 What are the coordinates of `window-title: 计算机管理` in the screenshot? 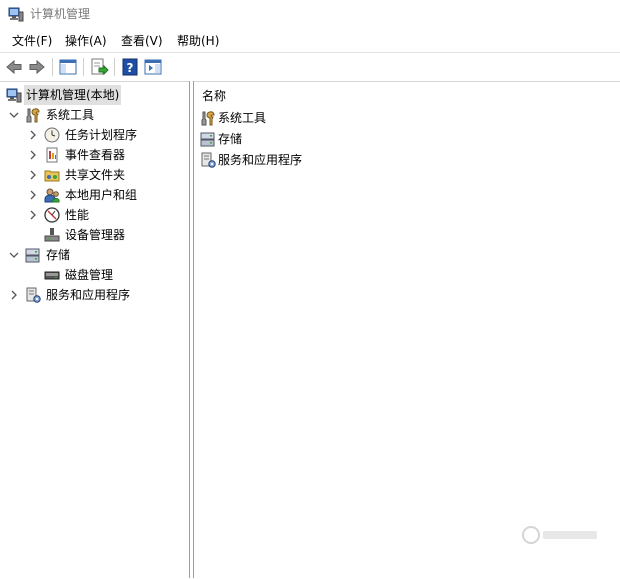 It's located at (60, 14).